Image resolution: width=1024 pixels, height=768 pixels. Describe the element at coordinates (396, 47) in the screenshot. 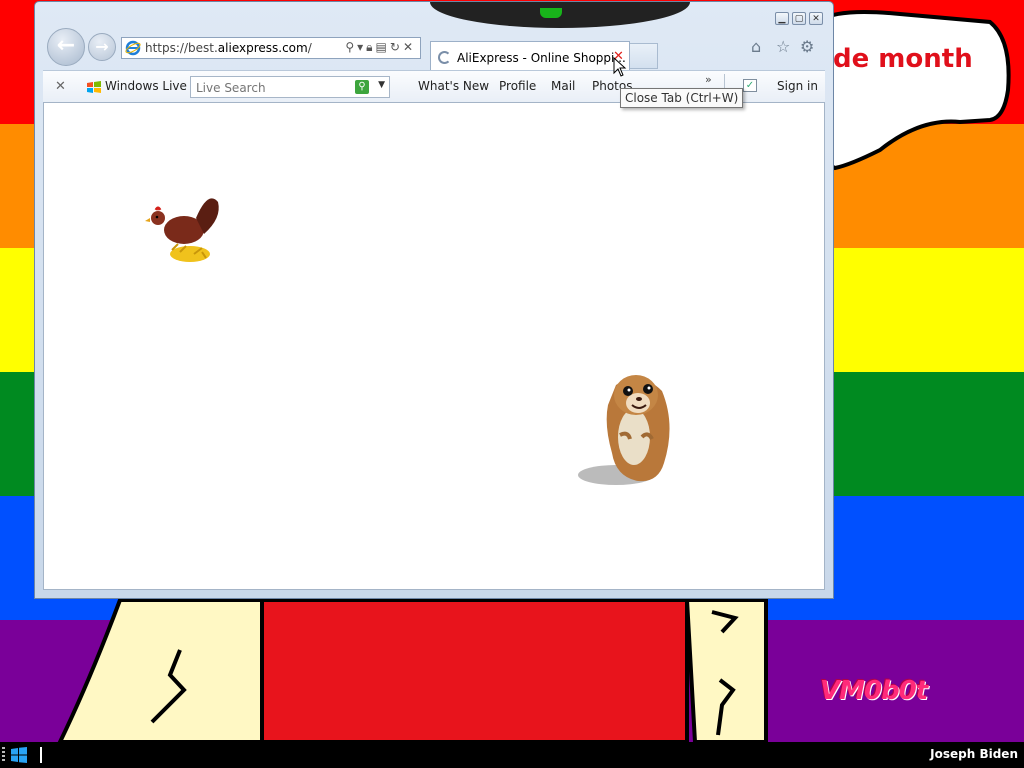

I see `refresh-icon: ↻` at that location.